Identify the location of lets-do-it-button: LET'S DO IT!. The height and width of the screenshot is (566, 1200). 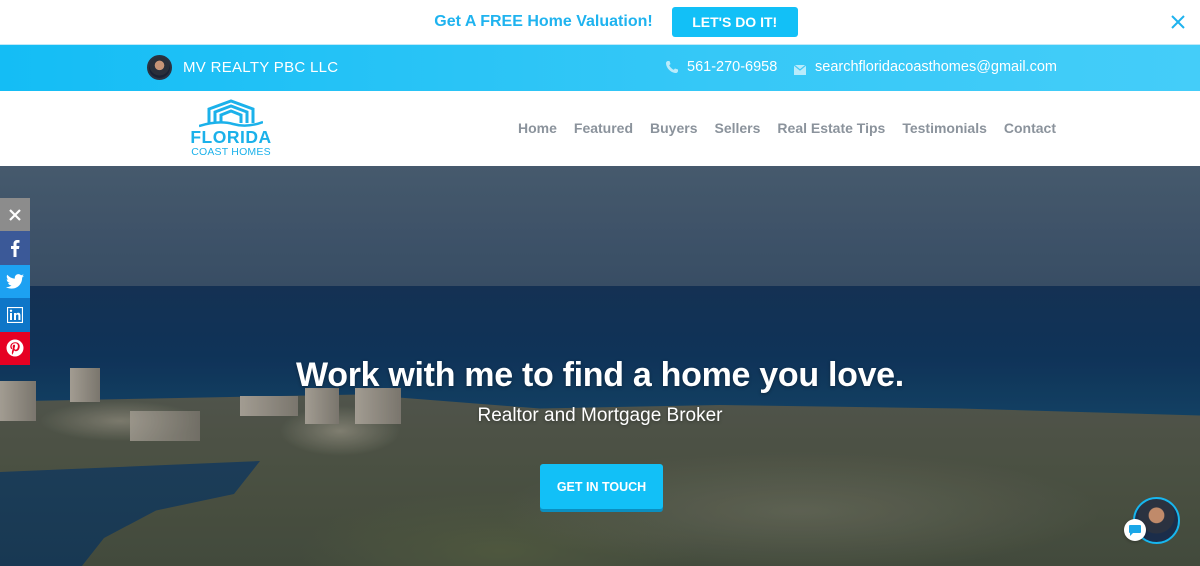
(734, 22).